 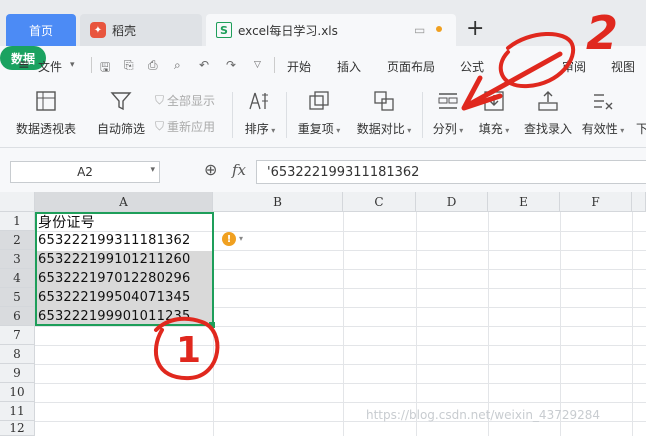 I want to click on annotation-number-2: 2, so click(x=602, y=33).